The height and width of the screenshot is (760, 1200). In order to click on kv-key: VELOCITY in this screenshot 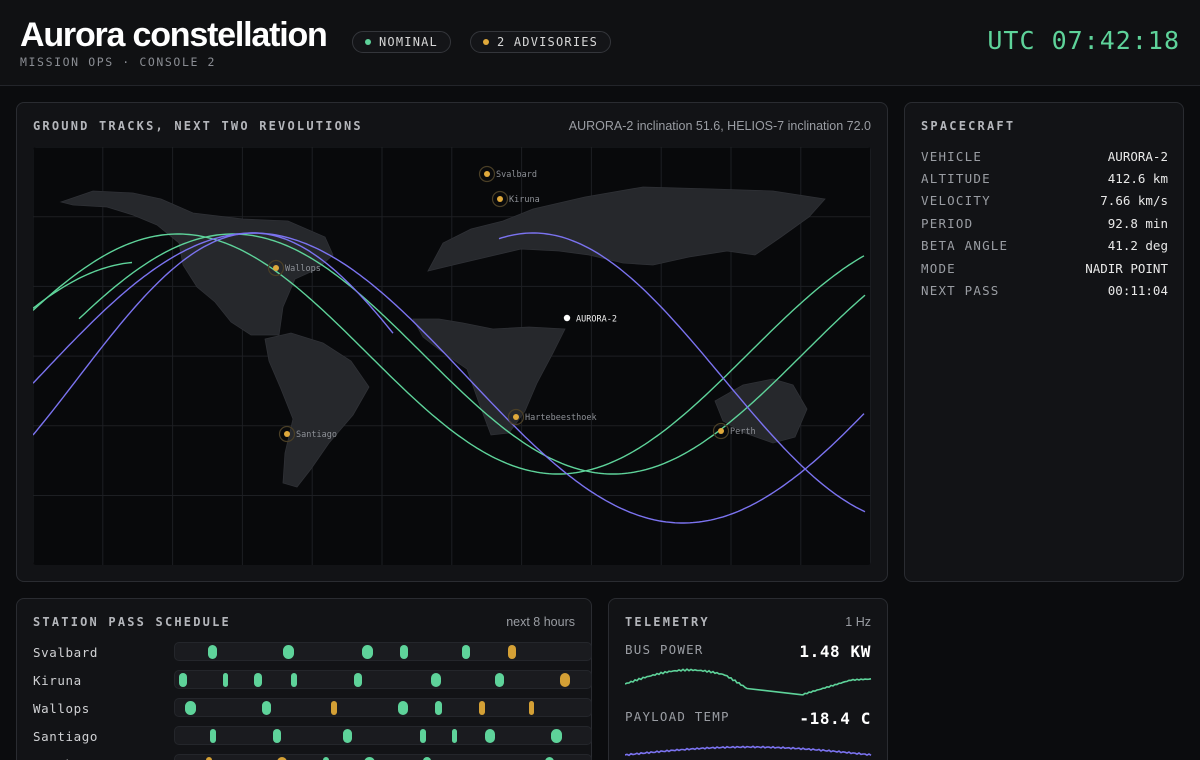, I will do `click(956, 201)`.